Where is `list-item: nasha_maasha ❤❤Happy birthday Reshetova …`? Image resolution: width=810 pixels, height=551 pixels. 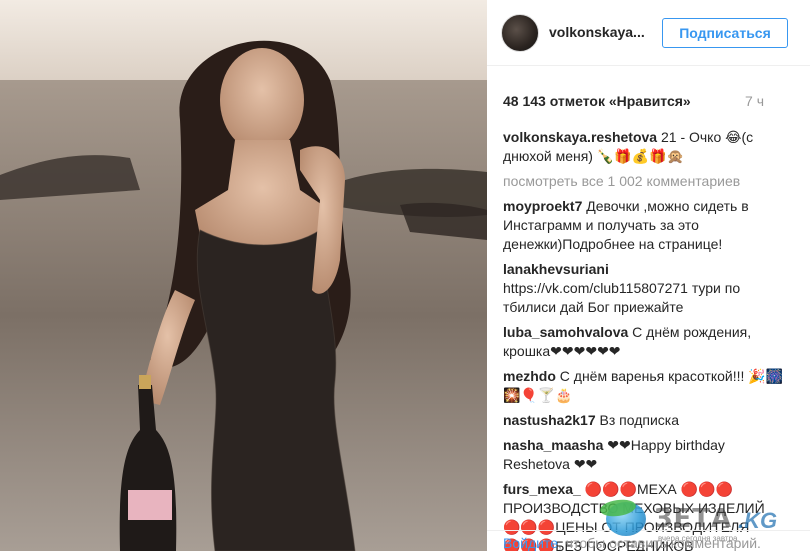 list-item: nasha_maasha ❤❤Happy birthday Reshetova … is located at coordinates (648, 455).